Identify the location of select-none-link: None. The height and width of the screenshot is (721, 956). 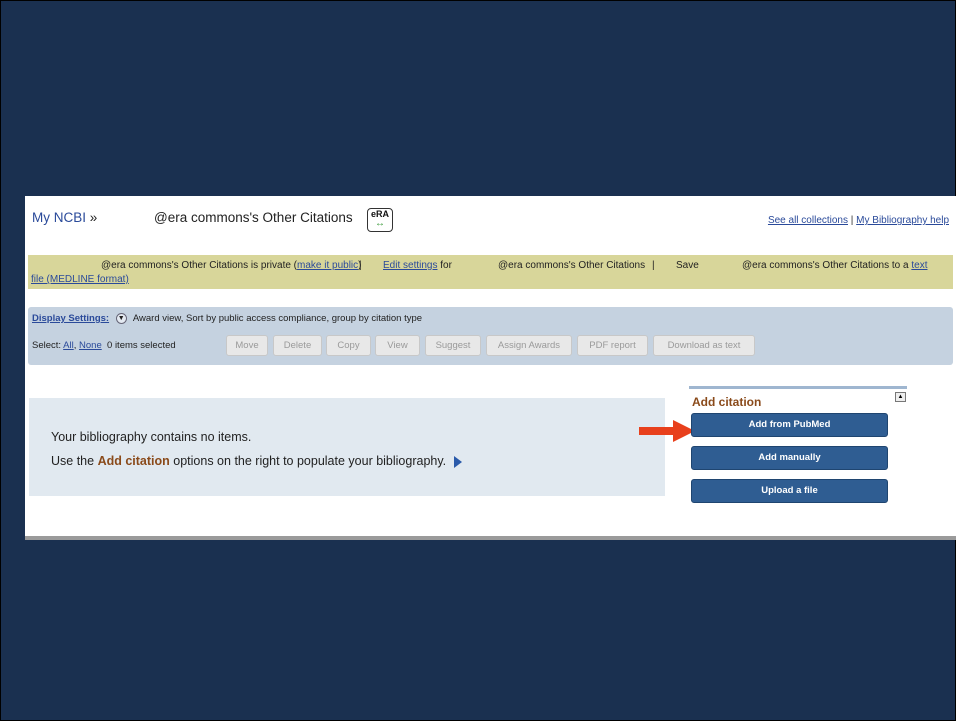
(90, 345).